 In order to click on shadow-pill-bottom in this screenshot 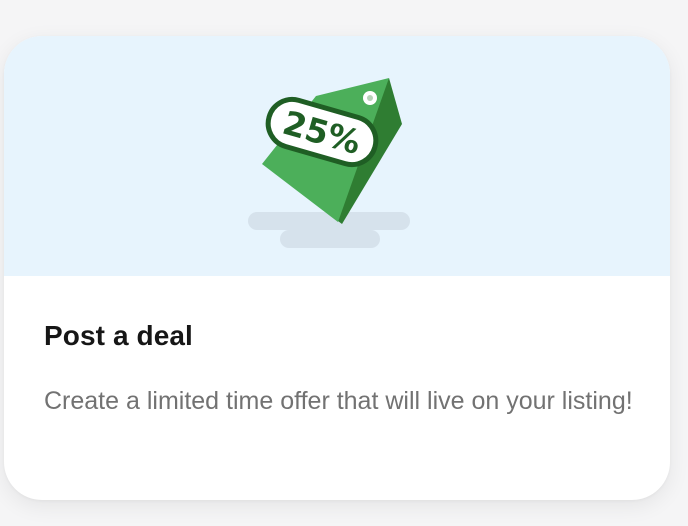, I will do `click(330, 239)`.